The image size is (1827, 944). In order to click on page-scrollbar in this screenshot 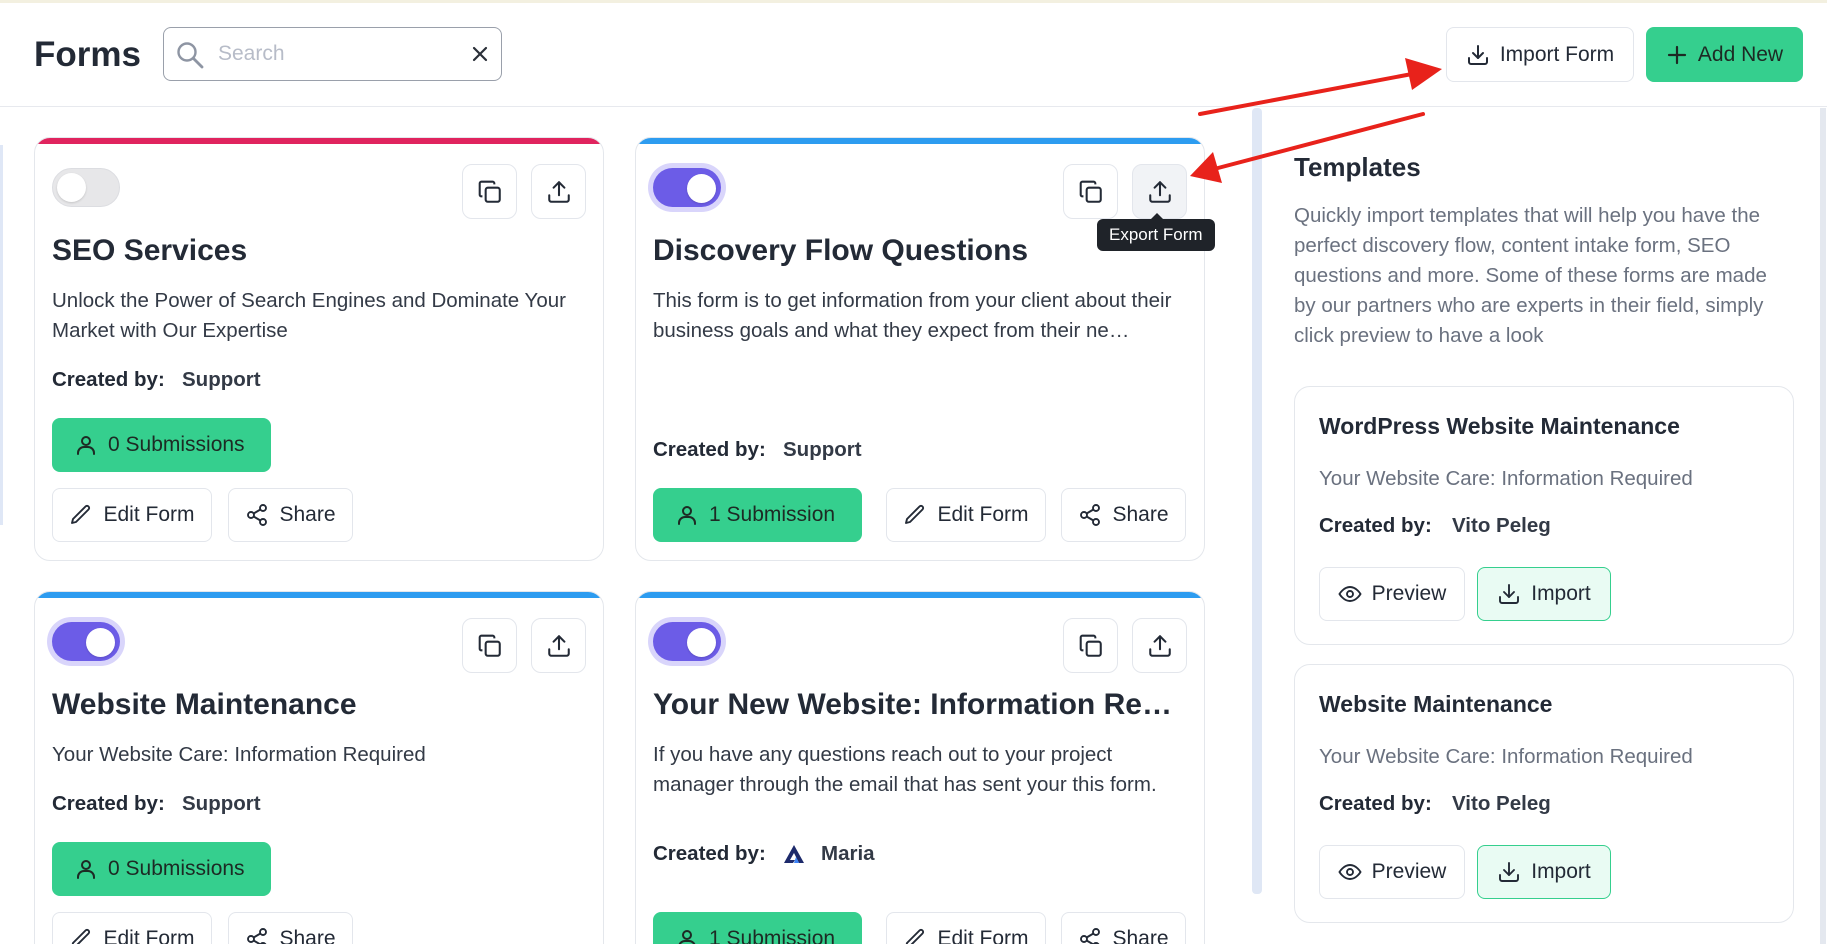, I will do `click(1823, 526)`.